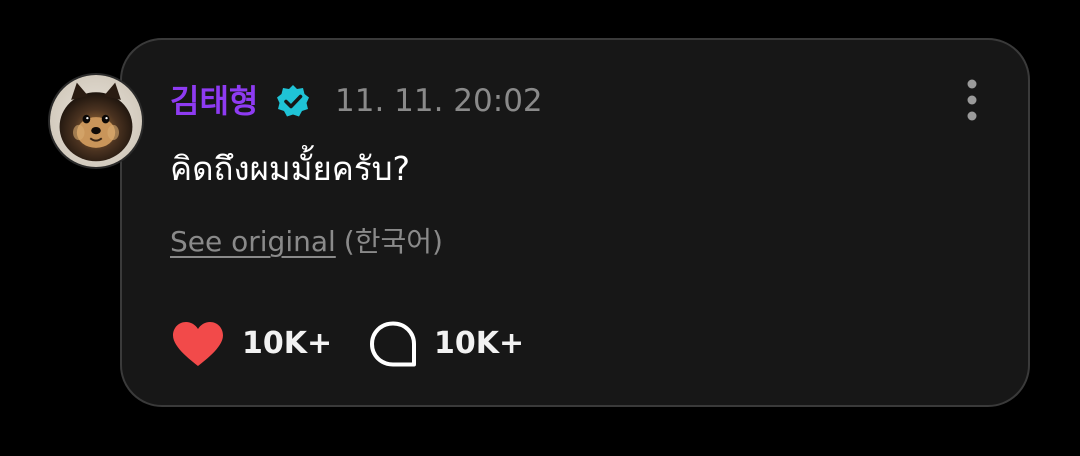 The width and height of the screenshot is (1080, 456). I want to click on vertical-ellipsis-icon, so click(972, 100).